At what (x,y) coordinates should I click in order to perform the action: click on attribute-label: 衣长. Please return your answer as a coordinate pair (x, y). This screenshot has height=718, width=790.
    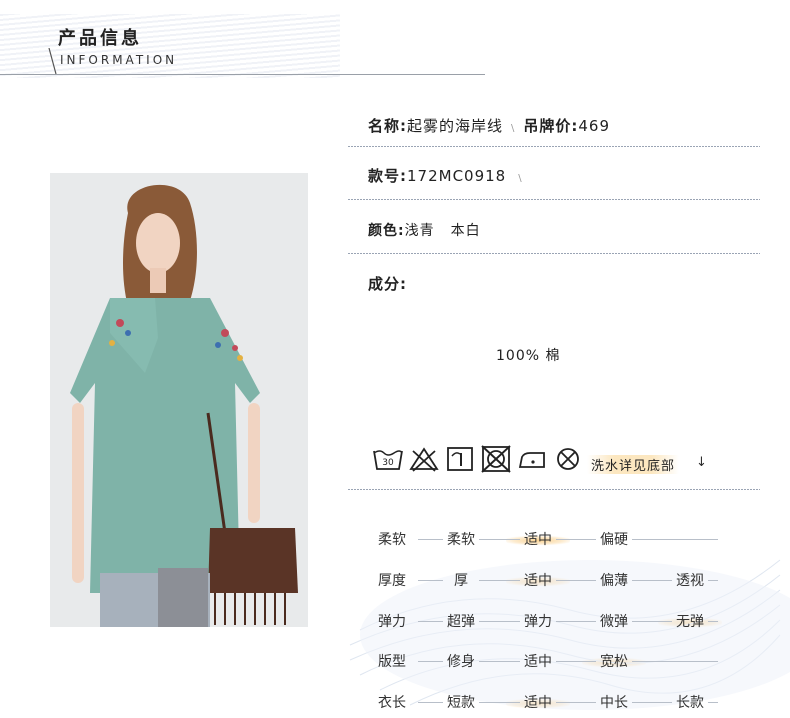
    Looking at the image, I should click on (392, 703).